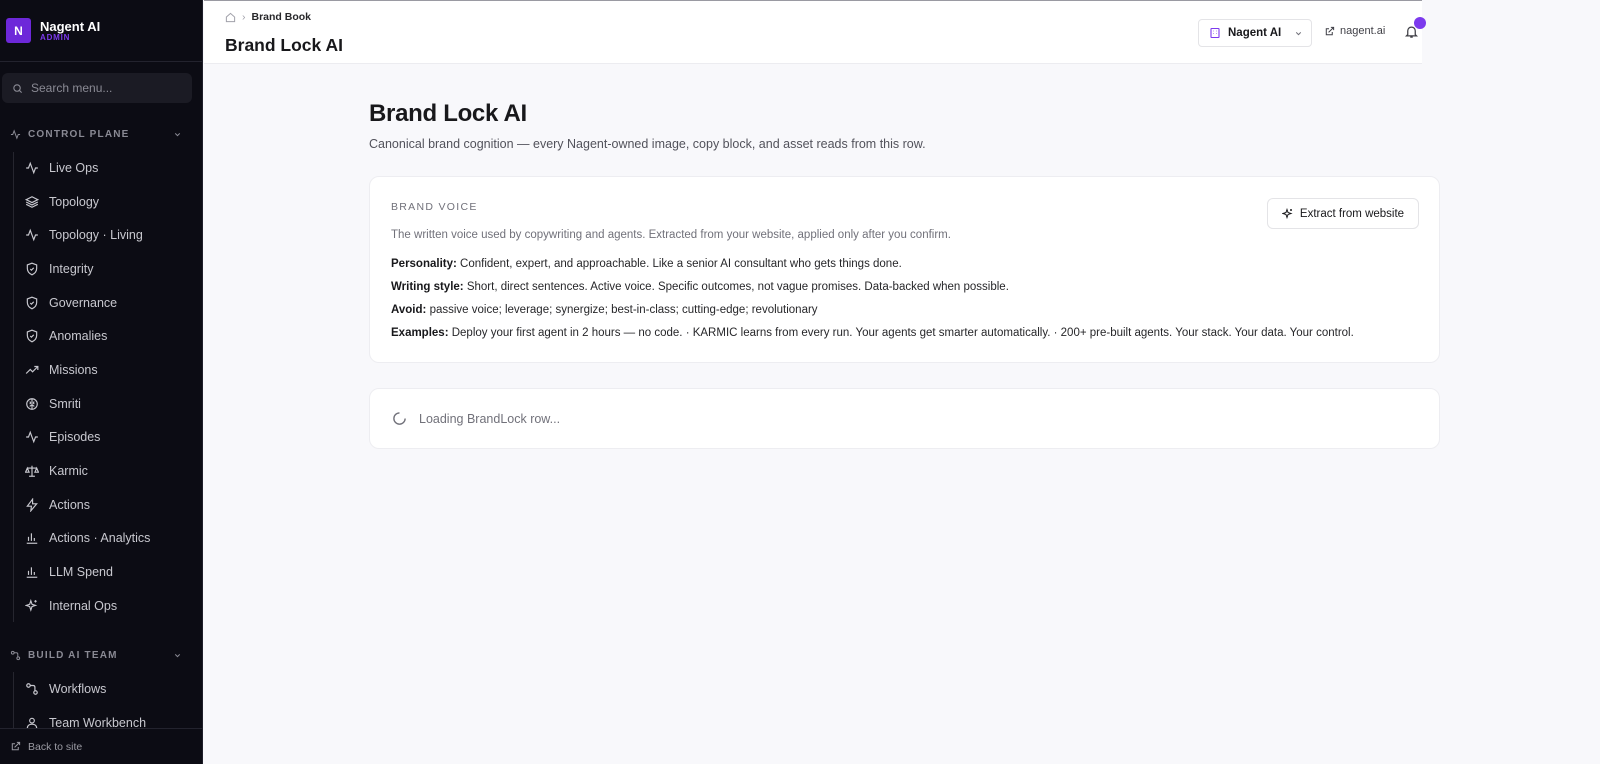 The image size is (1600, 764). I want to click on field-label: Writing style:, so click(427, 287).